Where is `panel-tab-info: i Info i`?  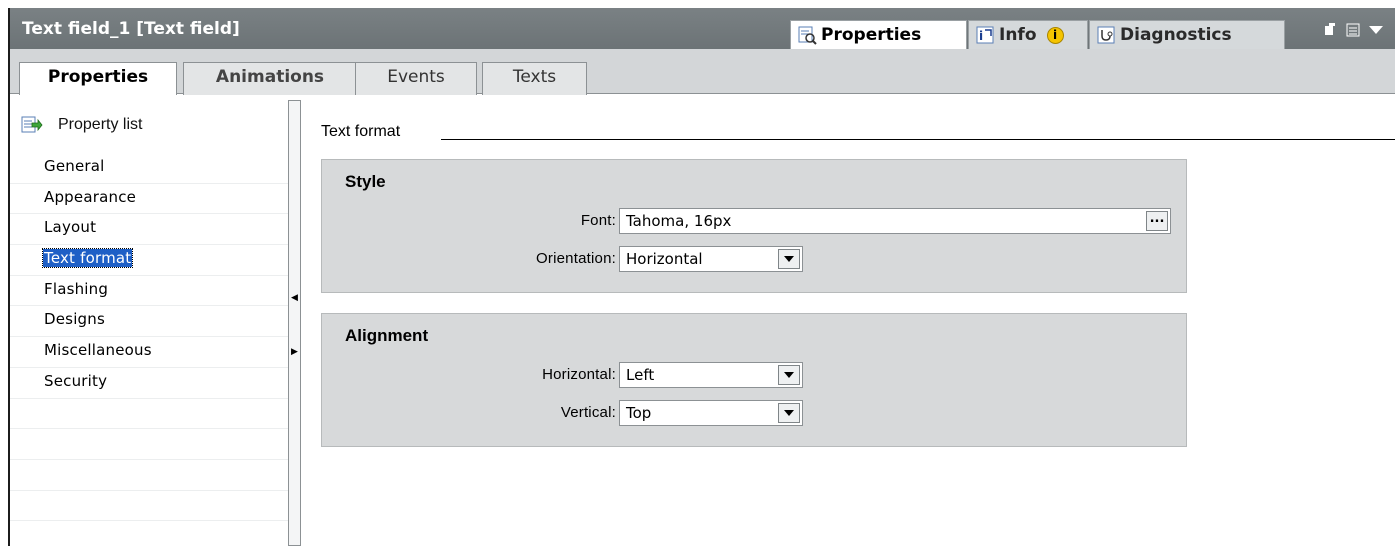 panel-tab-info: i Info i is located at coordinates (1028, 35).